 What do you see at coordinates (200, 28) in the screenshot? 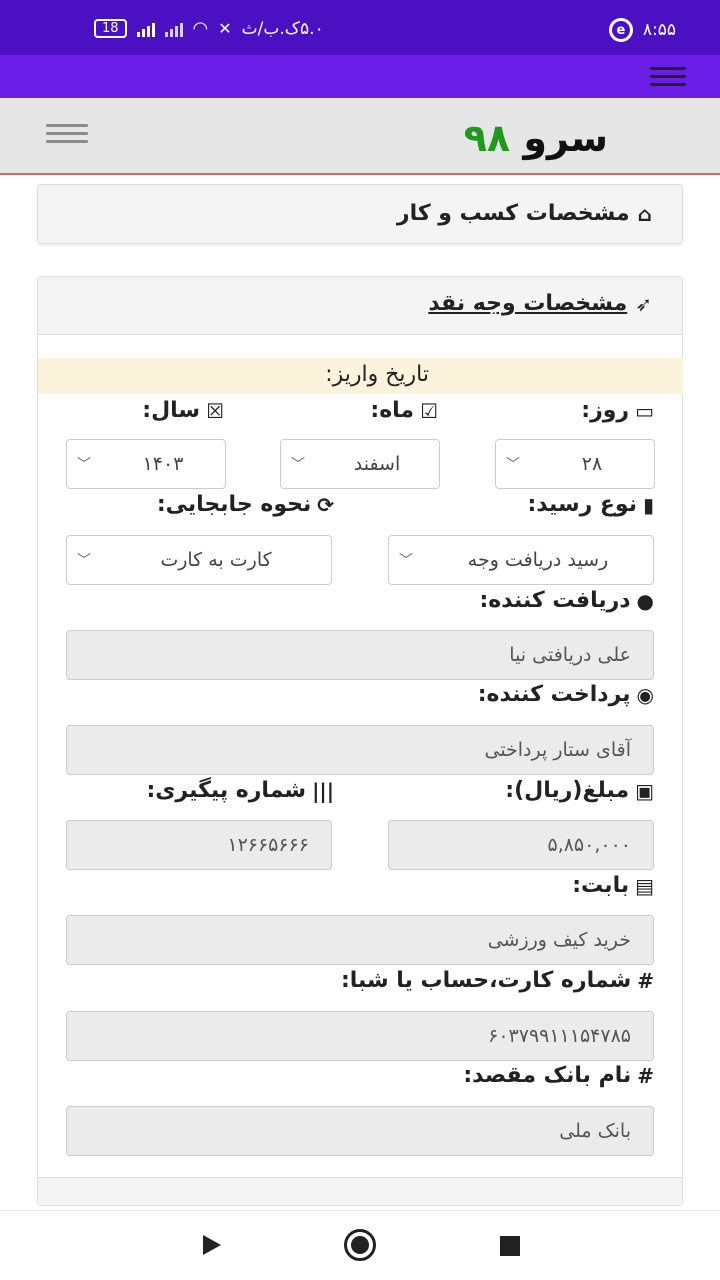
I see `wifi-icon: ◠` at bounding box center [200, 28].